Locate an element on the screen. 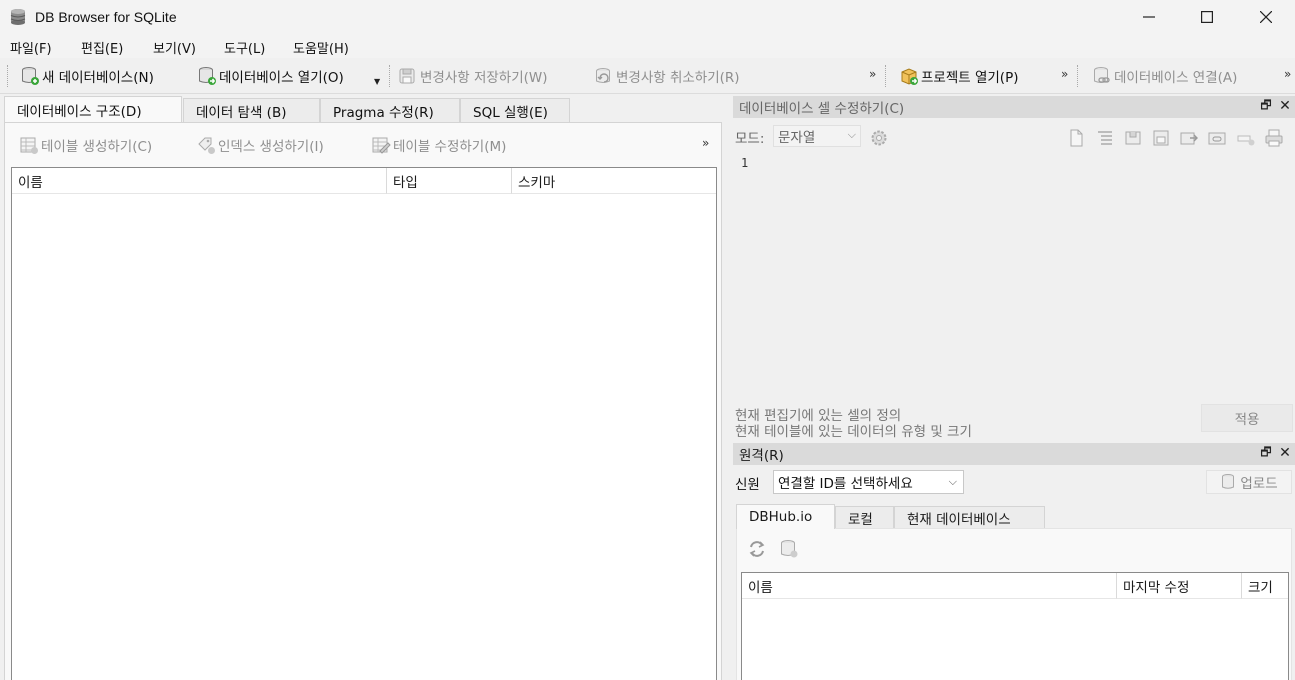 The width and height of the screenshot is (1295, 680). create-table-label: 테이블 생성하기(C) is located at coordinates (97, 147).